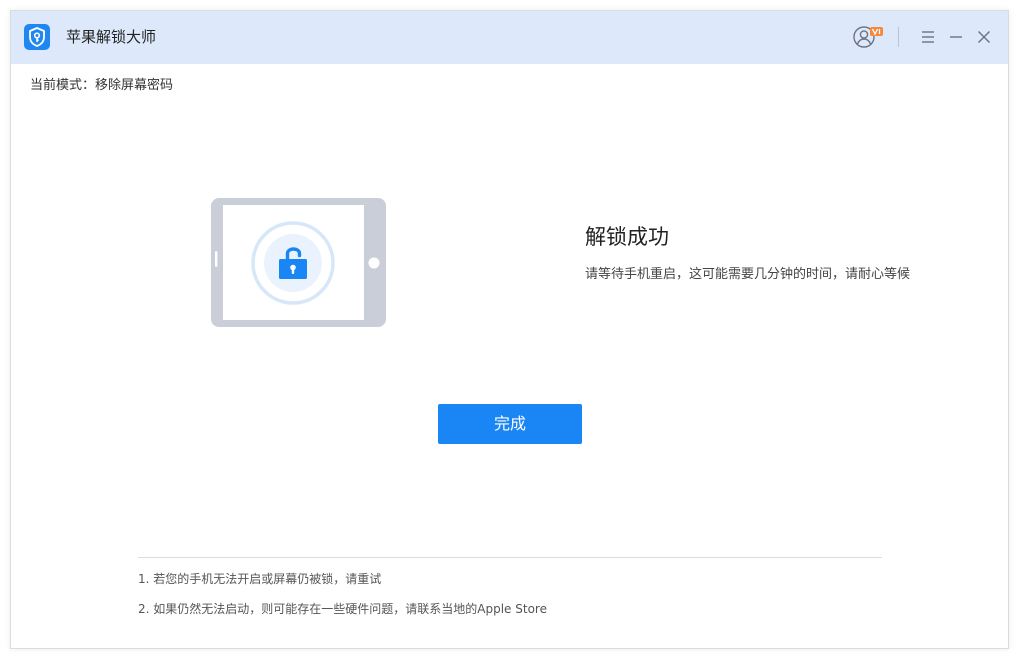  Describe the element at coordinates (956, 37) in the screenshot. I see `minimize-icon` at that location.